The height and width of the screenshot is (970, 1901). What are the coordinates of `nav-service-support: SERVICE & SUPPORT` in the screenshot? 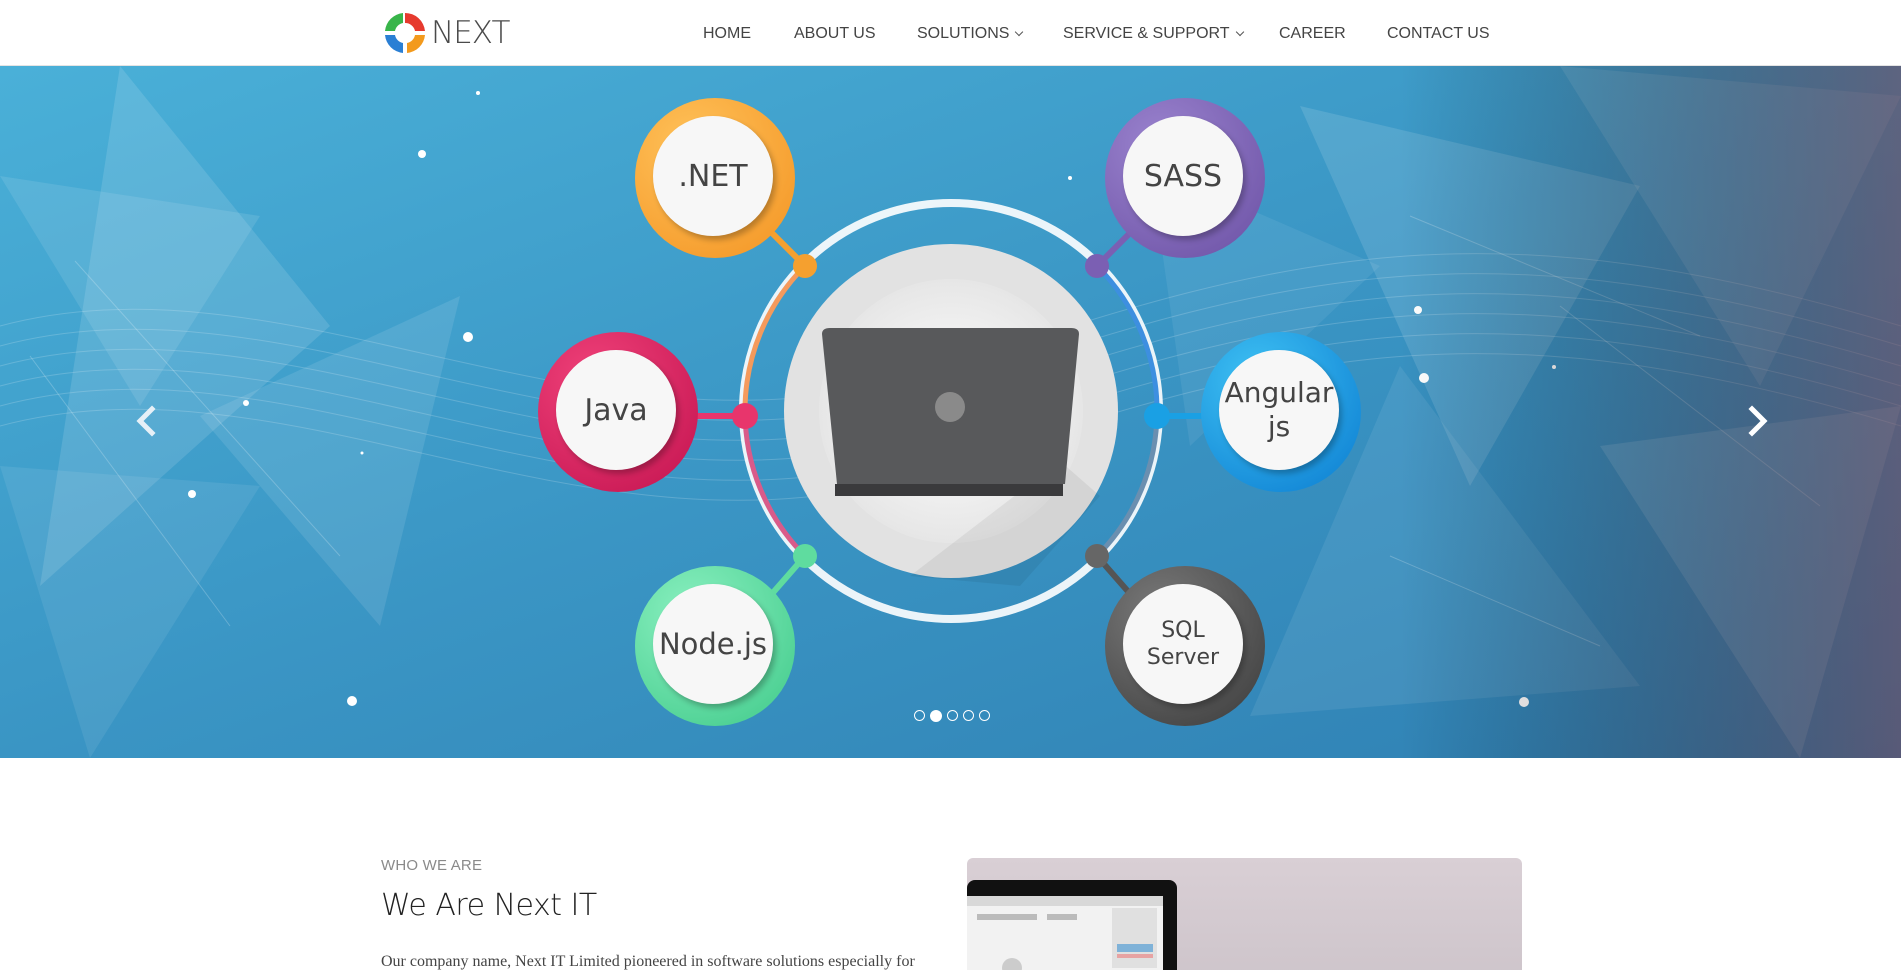 It's located at (1153, 34).